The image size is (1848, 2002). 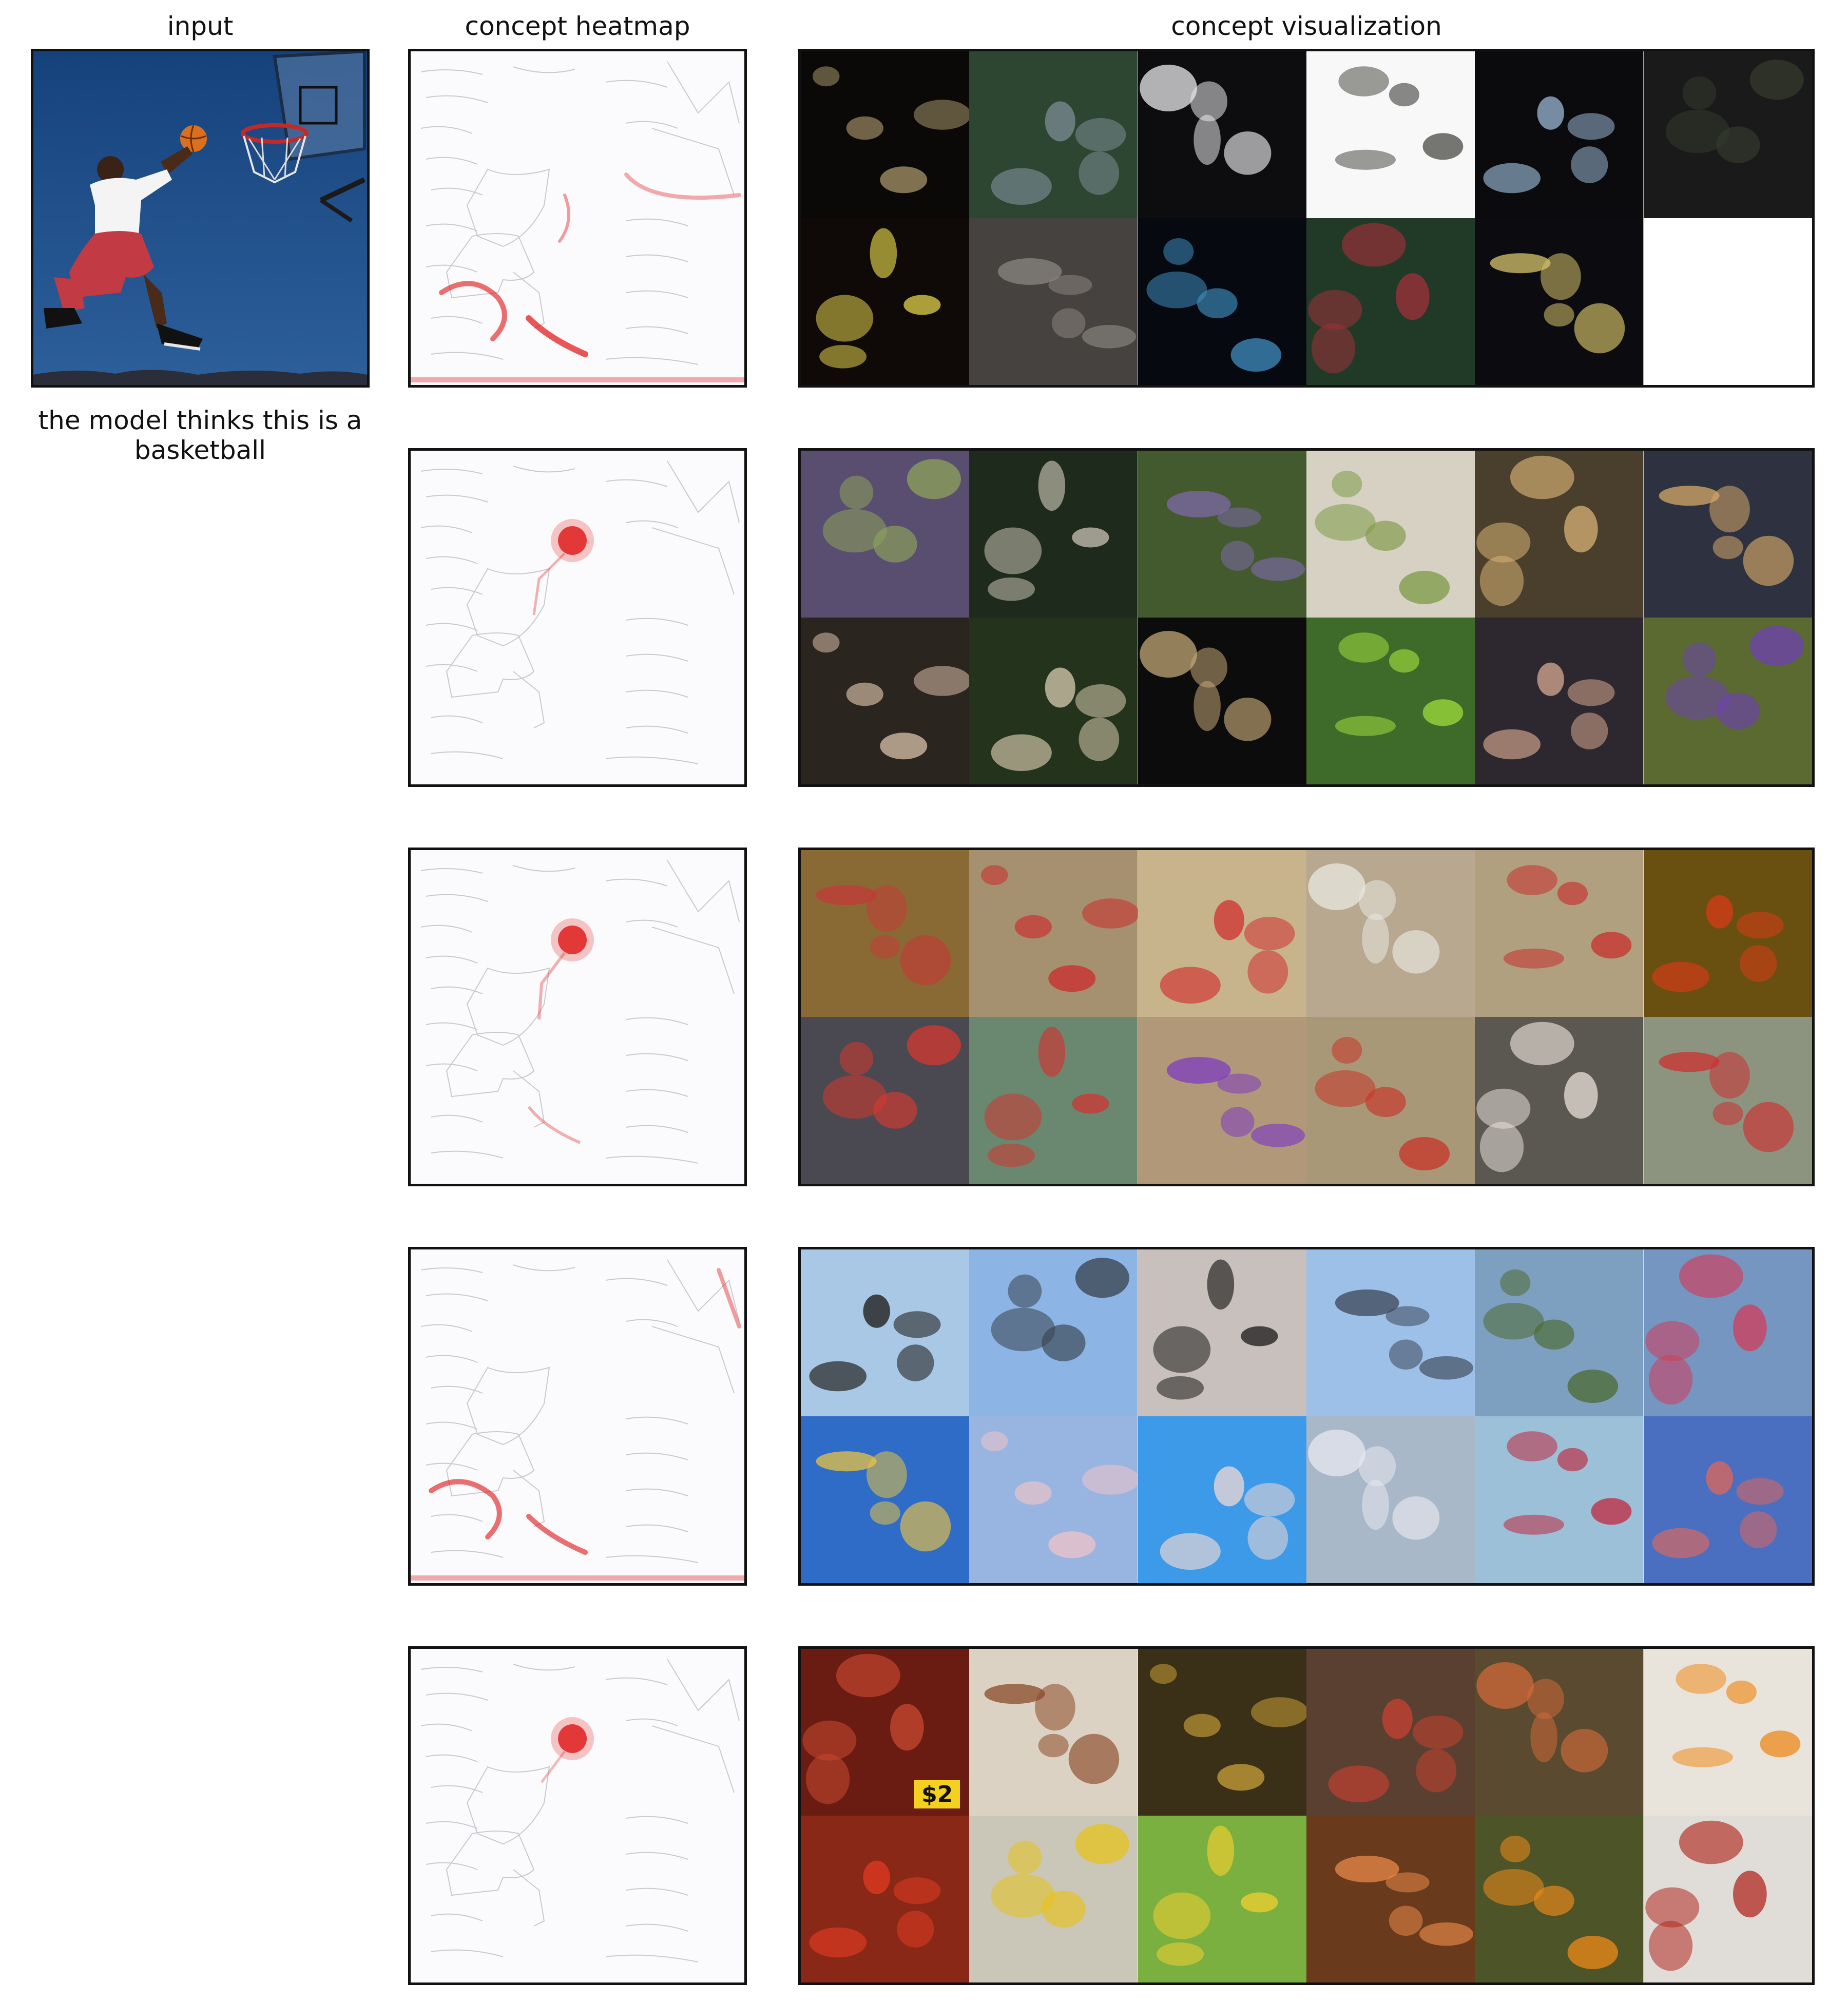 What do you see at coordinates (200, 435) in the screenshot?
I see `model-prediction-caption: the model thinks this is a basketball` at bounding box center [200, 435].